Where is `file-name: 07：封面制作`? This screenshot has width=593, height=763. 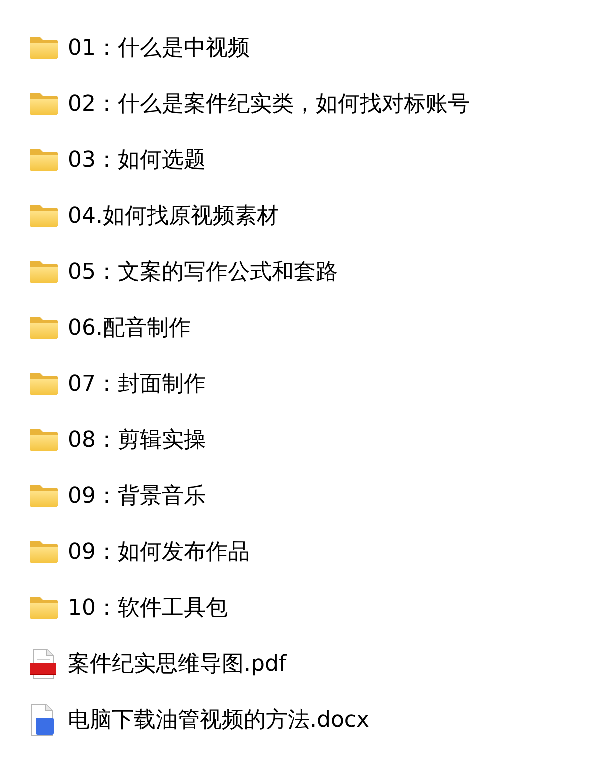
file-name: 07：封面制作 is located at coordinates (137, 384).